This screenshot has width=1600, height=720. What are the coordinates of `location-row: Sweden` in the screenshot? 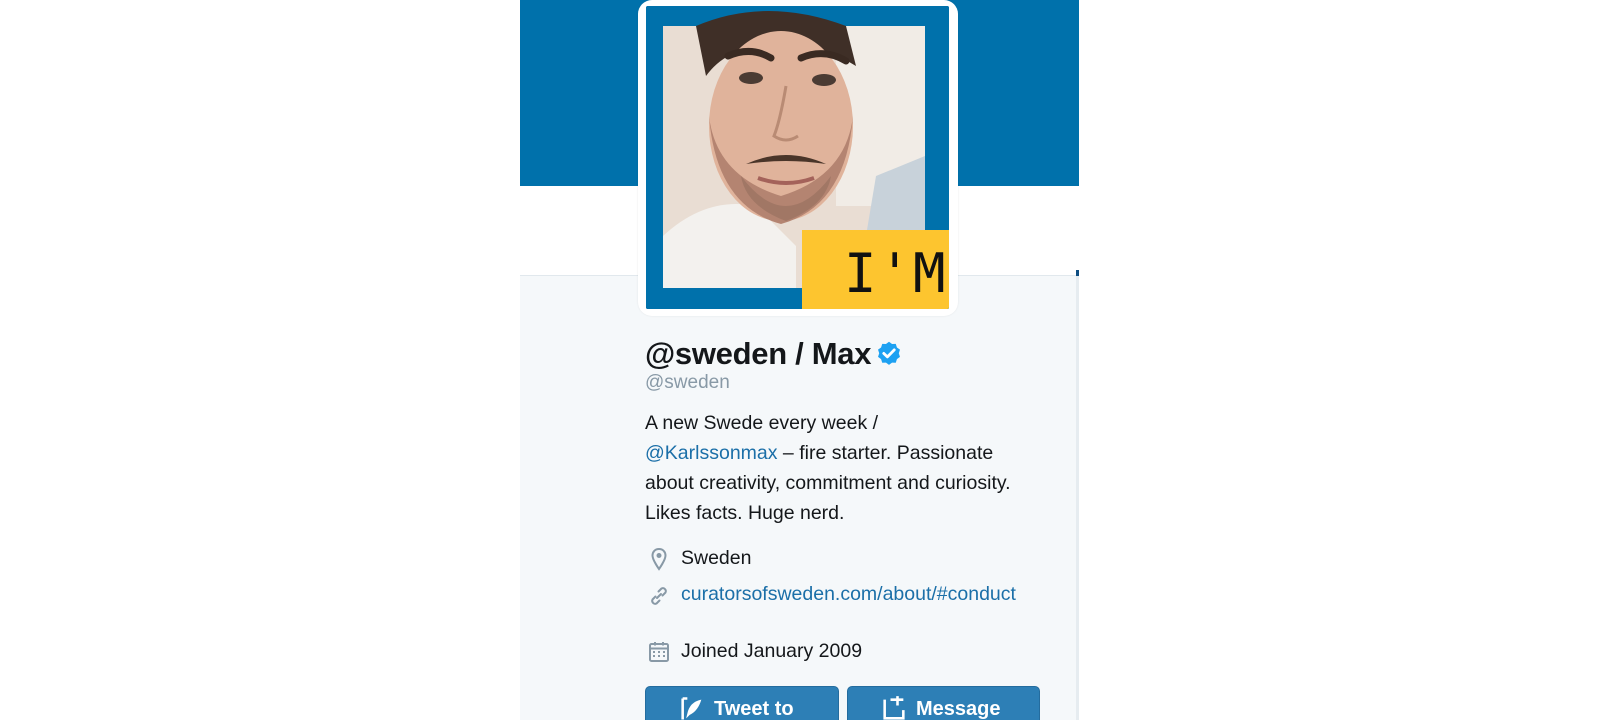 It's located at (699, 559).